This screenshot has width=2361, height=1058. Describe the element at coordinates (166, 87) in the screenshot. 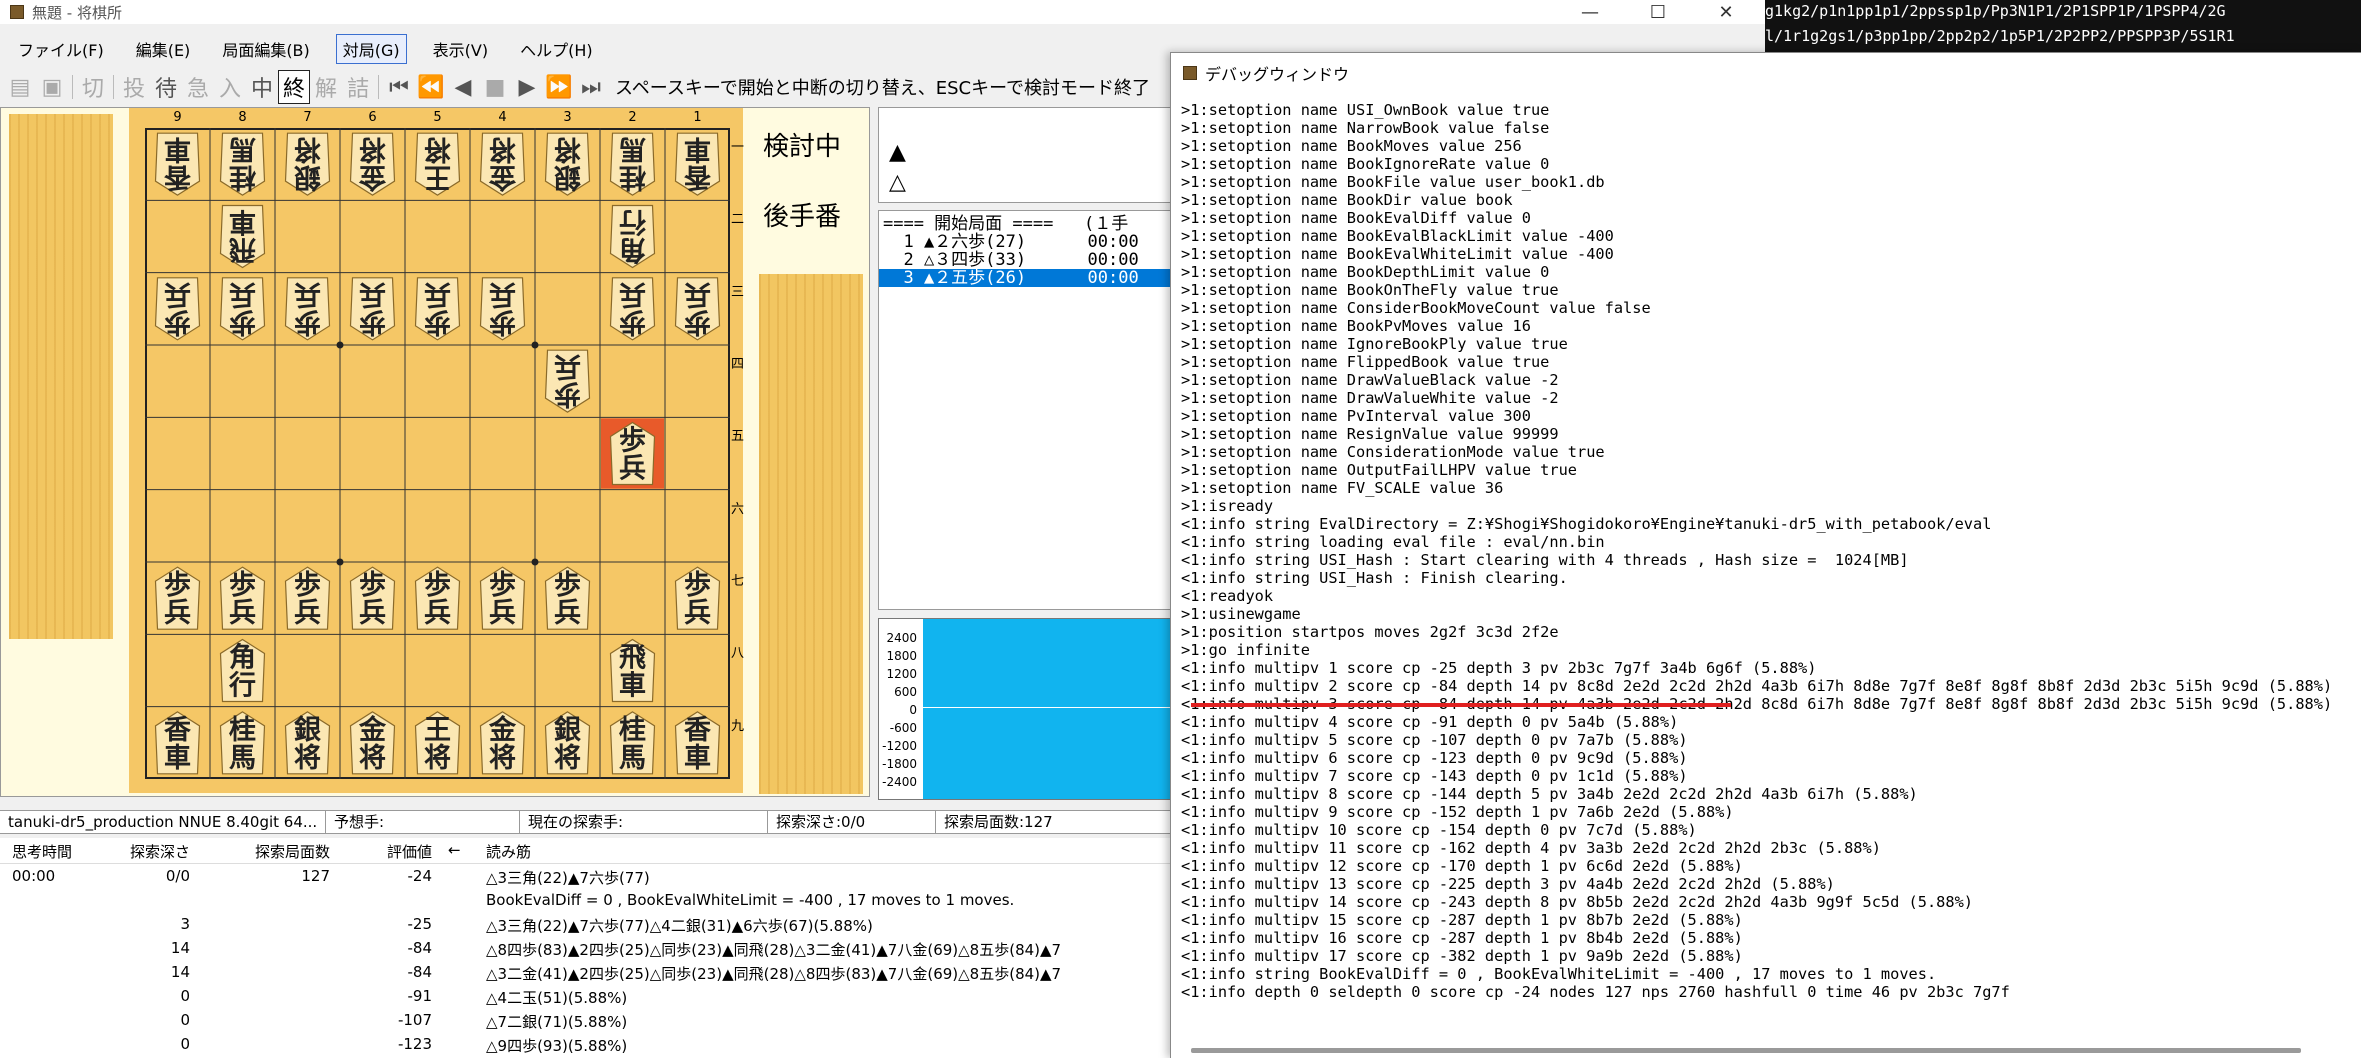

I see `toolbar-button-wait: 待` at that location.